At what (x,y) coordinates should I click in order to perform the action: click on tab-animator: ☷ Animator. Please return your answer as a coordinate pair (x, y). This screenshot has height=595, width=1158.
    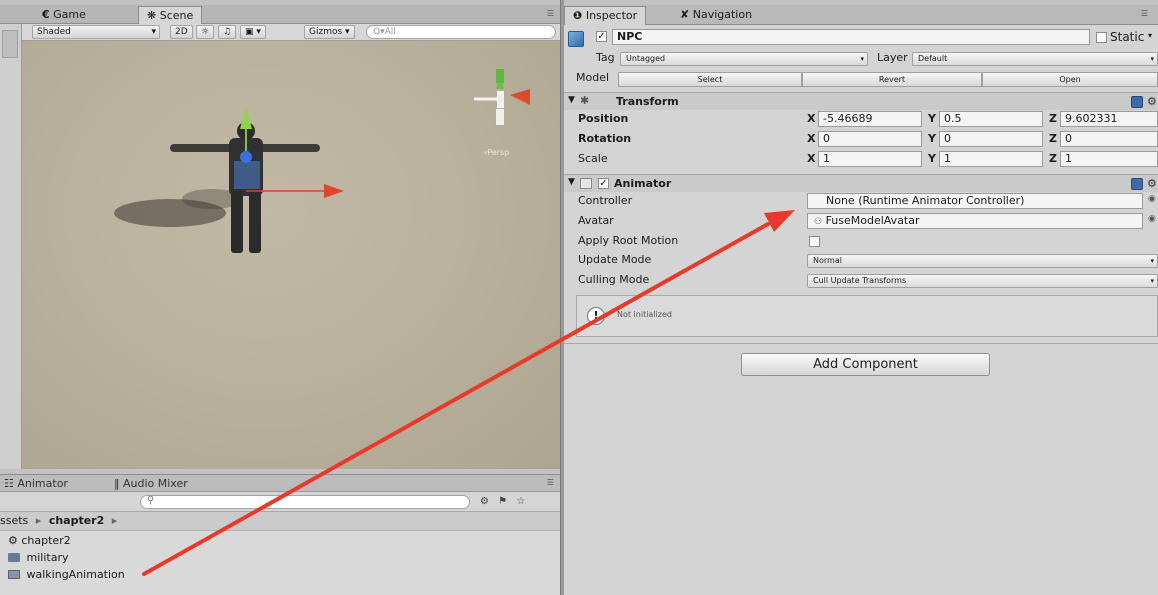
    Looking at the image, I should click on (36, 484).